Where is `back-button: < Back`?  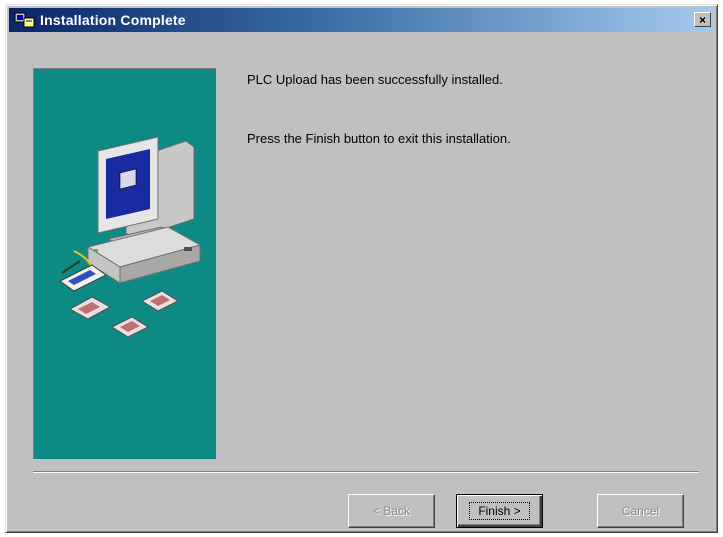 back-button: < Back is located at coordinates (391, 511).